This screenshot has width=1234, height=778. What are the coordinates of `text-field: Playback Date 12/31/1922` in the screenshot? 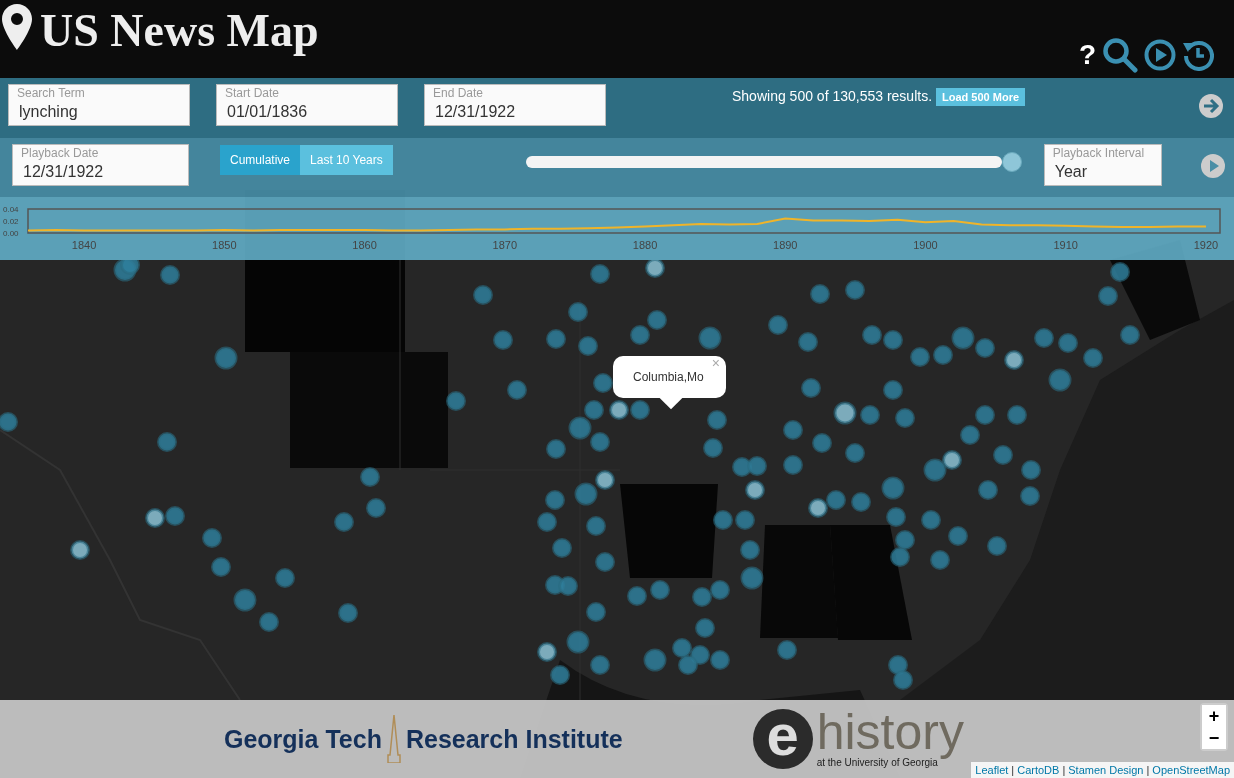 It's located at (100, 165).